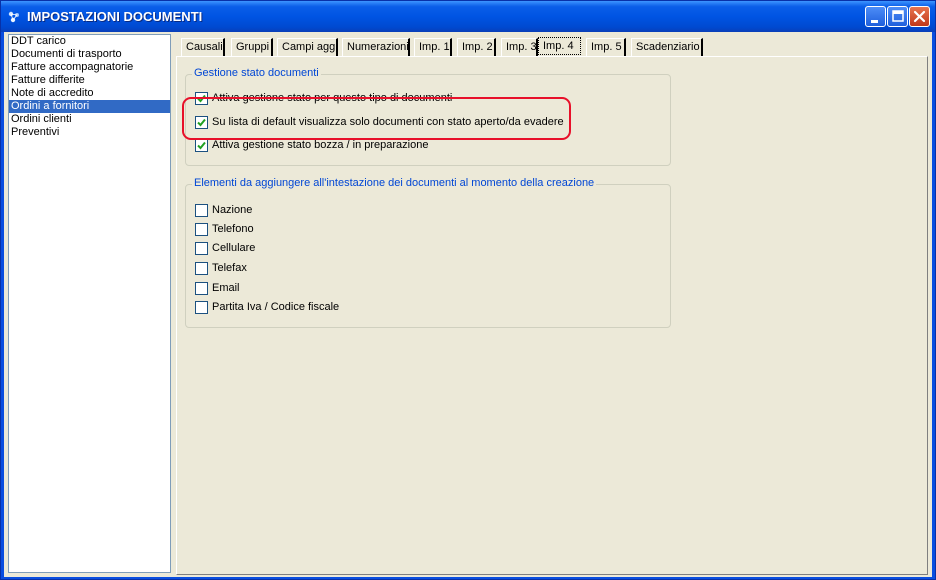 Image resolution: width=936 pixels, height=580 pixels. I want to click on doc-type-item-note-di-accredito: Note di accredito, so click(89, 93).